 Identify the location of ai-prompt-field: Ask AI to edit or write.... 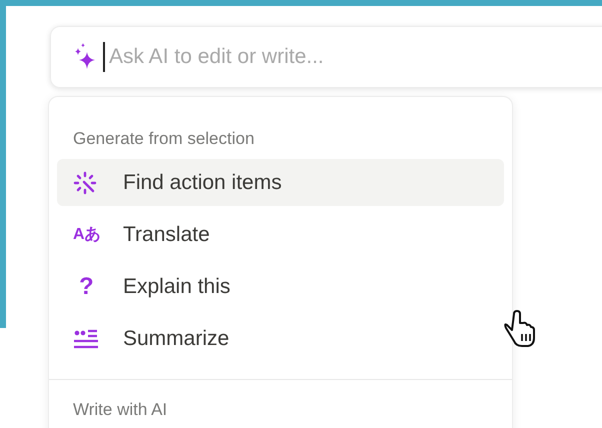
(326, 57).